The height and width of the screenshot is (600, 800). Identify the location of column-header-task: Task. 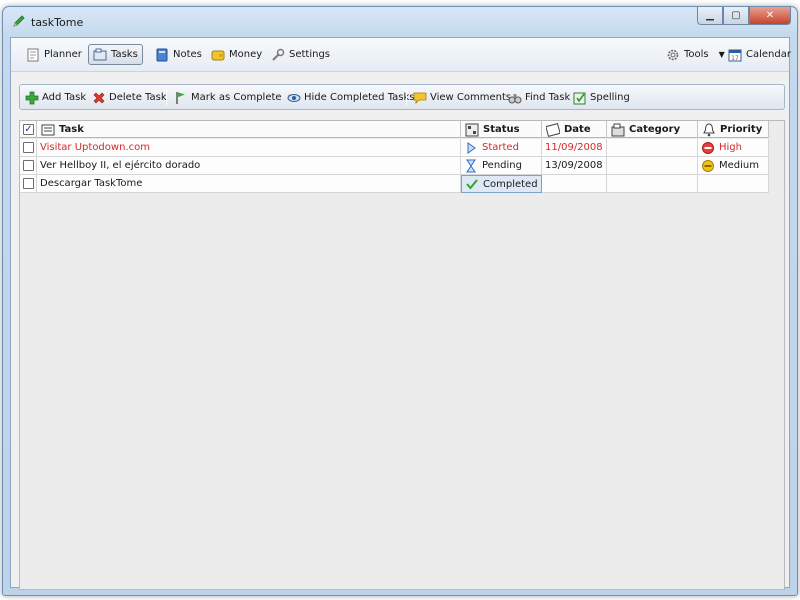
(249, 129).